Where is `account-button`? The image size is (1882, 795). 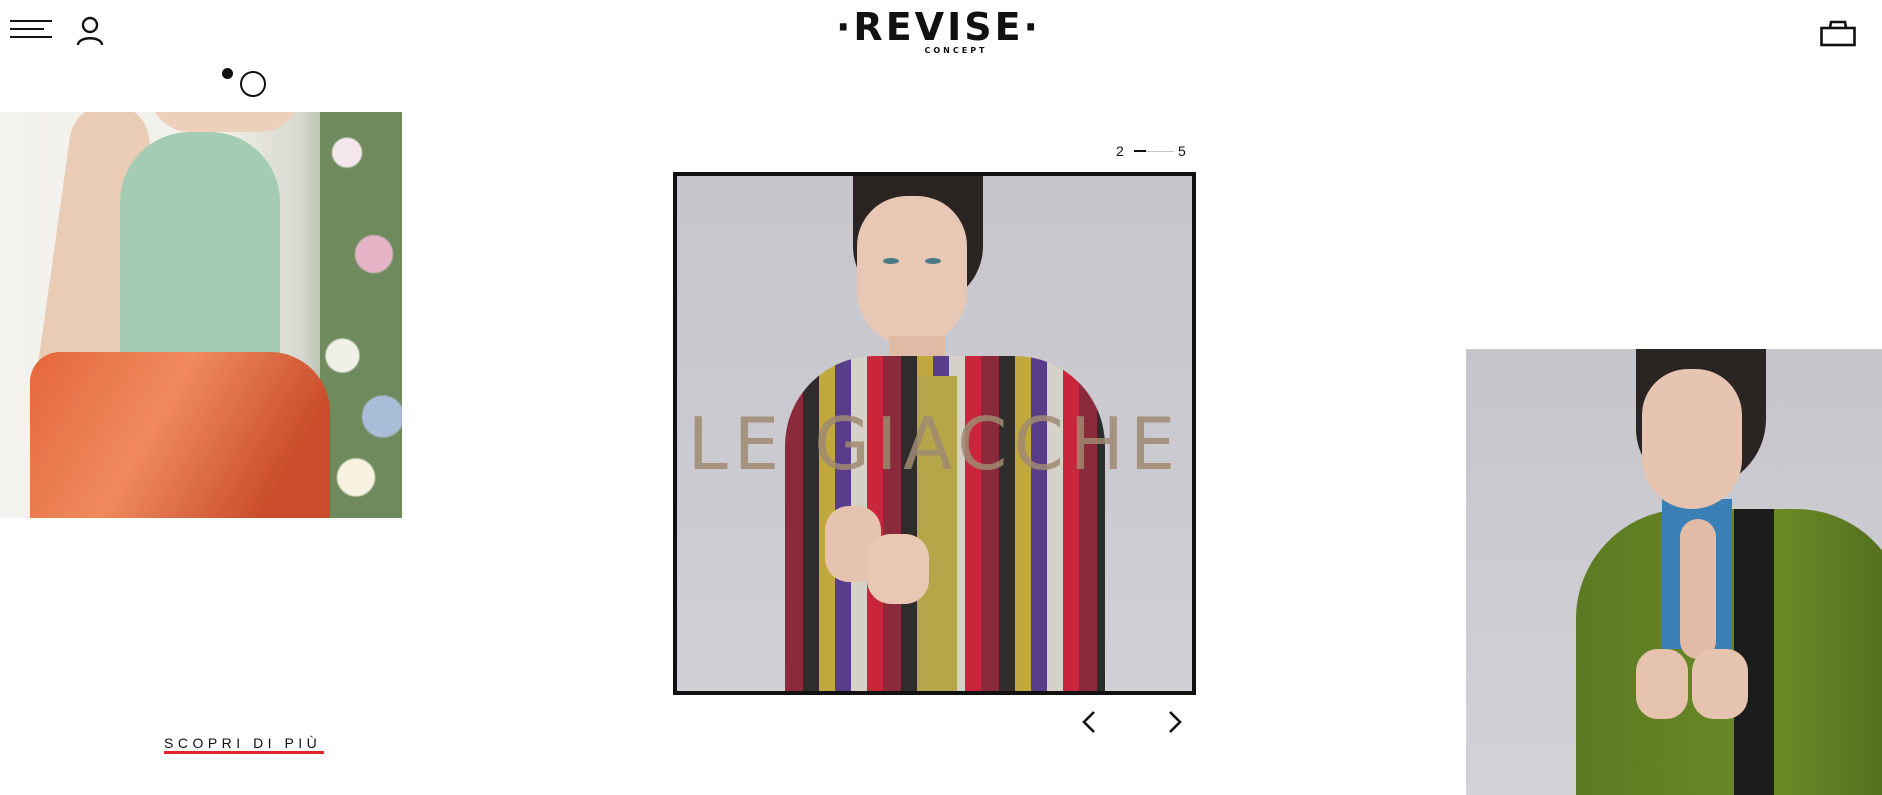 account-button is located at coordinates (90, 31).